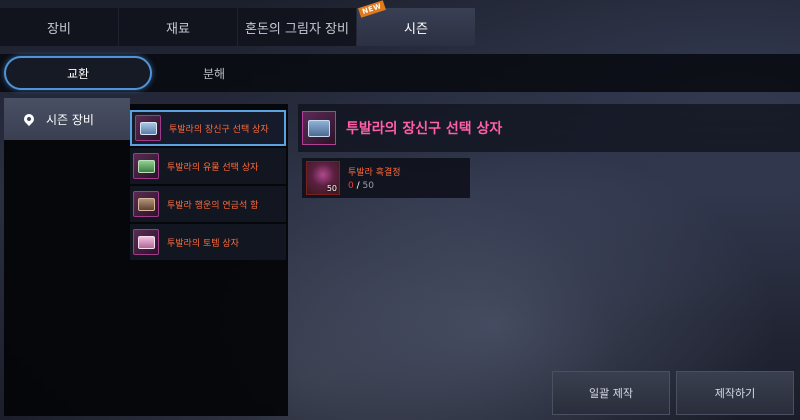  What do you see at coordinates (146, 242) in the screenshot?
I see `totem-chest-icon` at bounding box center [146, 242].